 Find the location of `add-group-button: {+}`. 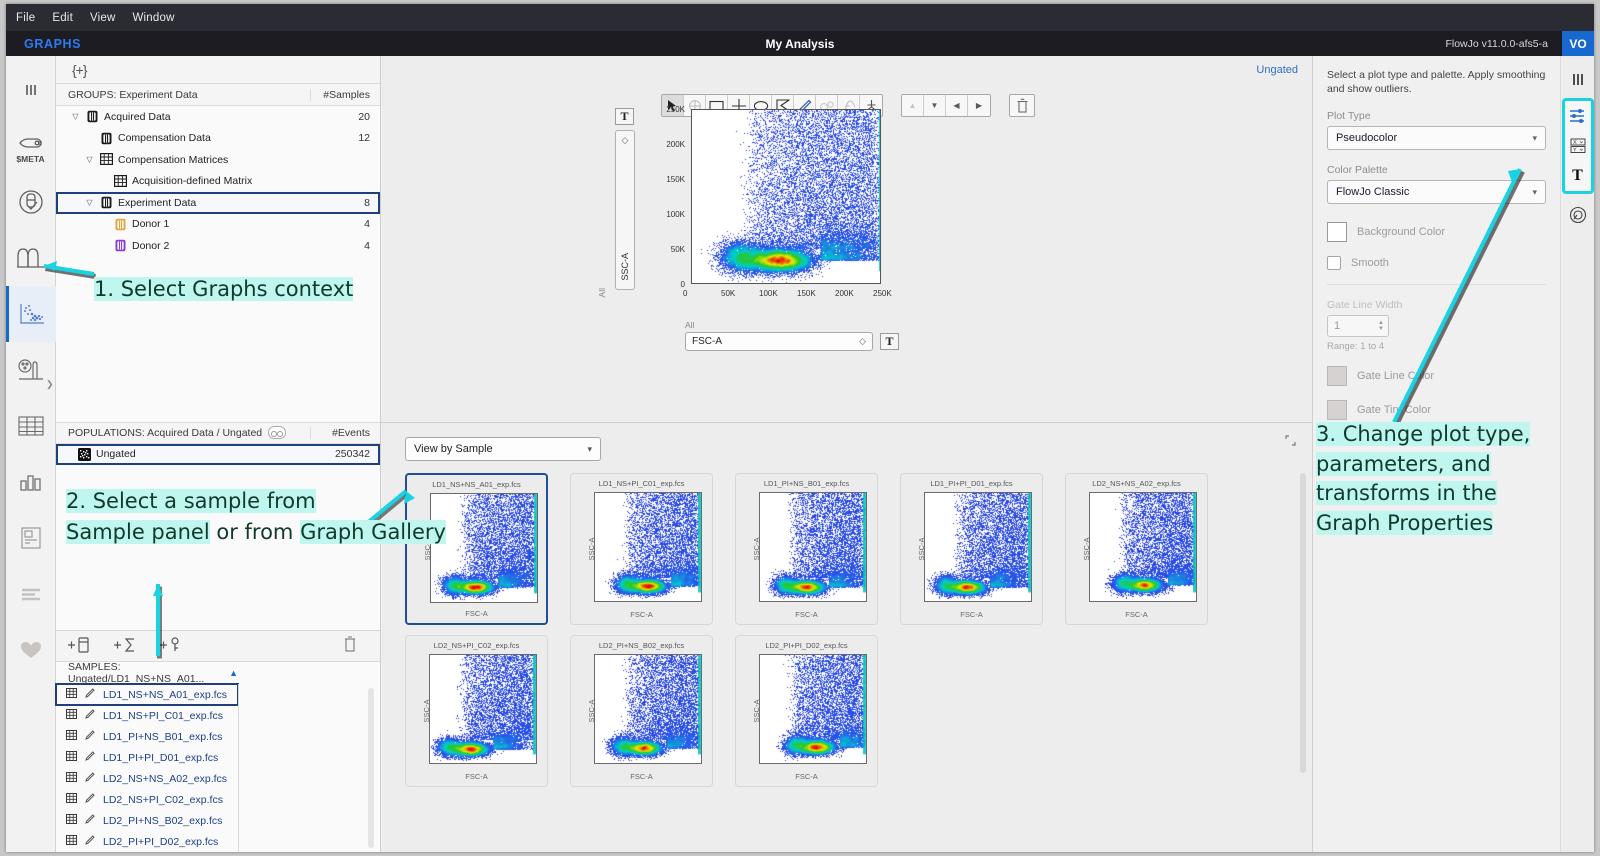

add-group-button: {+} is located at coordinates (79, 70).